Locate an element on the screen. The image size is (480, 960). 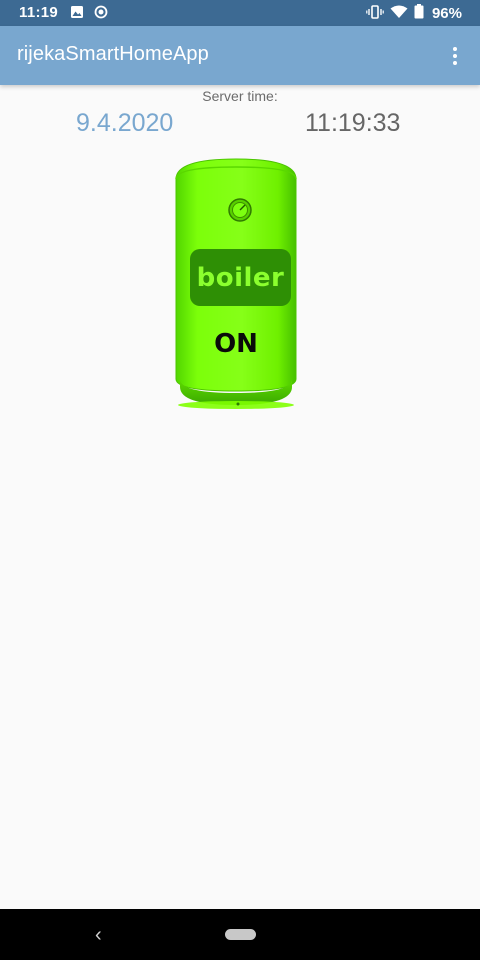
battery-icon is located at coordinates (419, 13).